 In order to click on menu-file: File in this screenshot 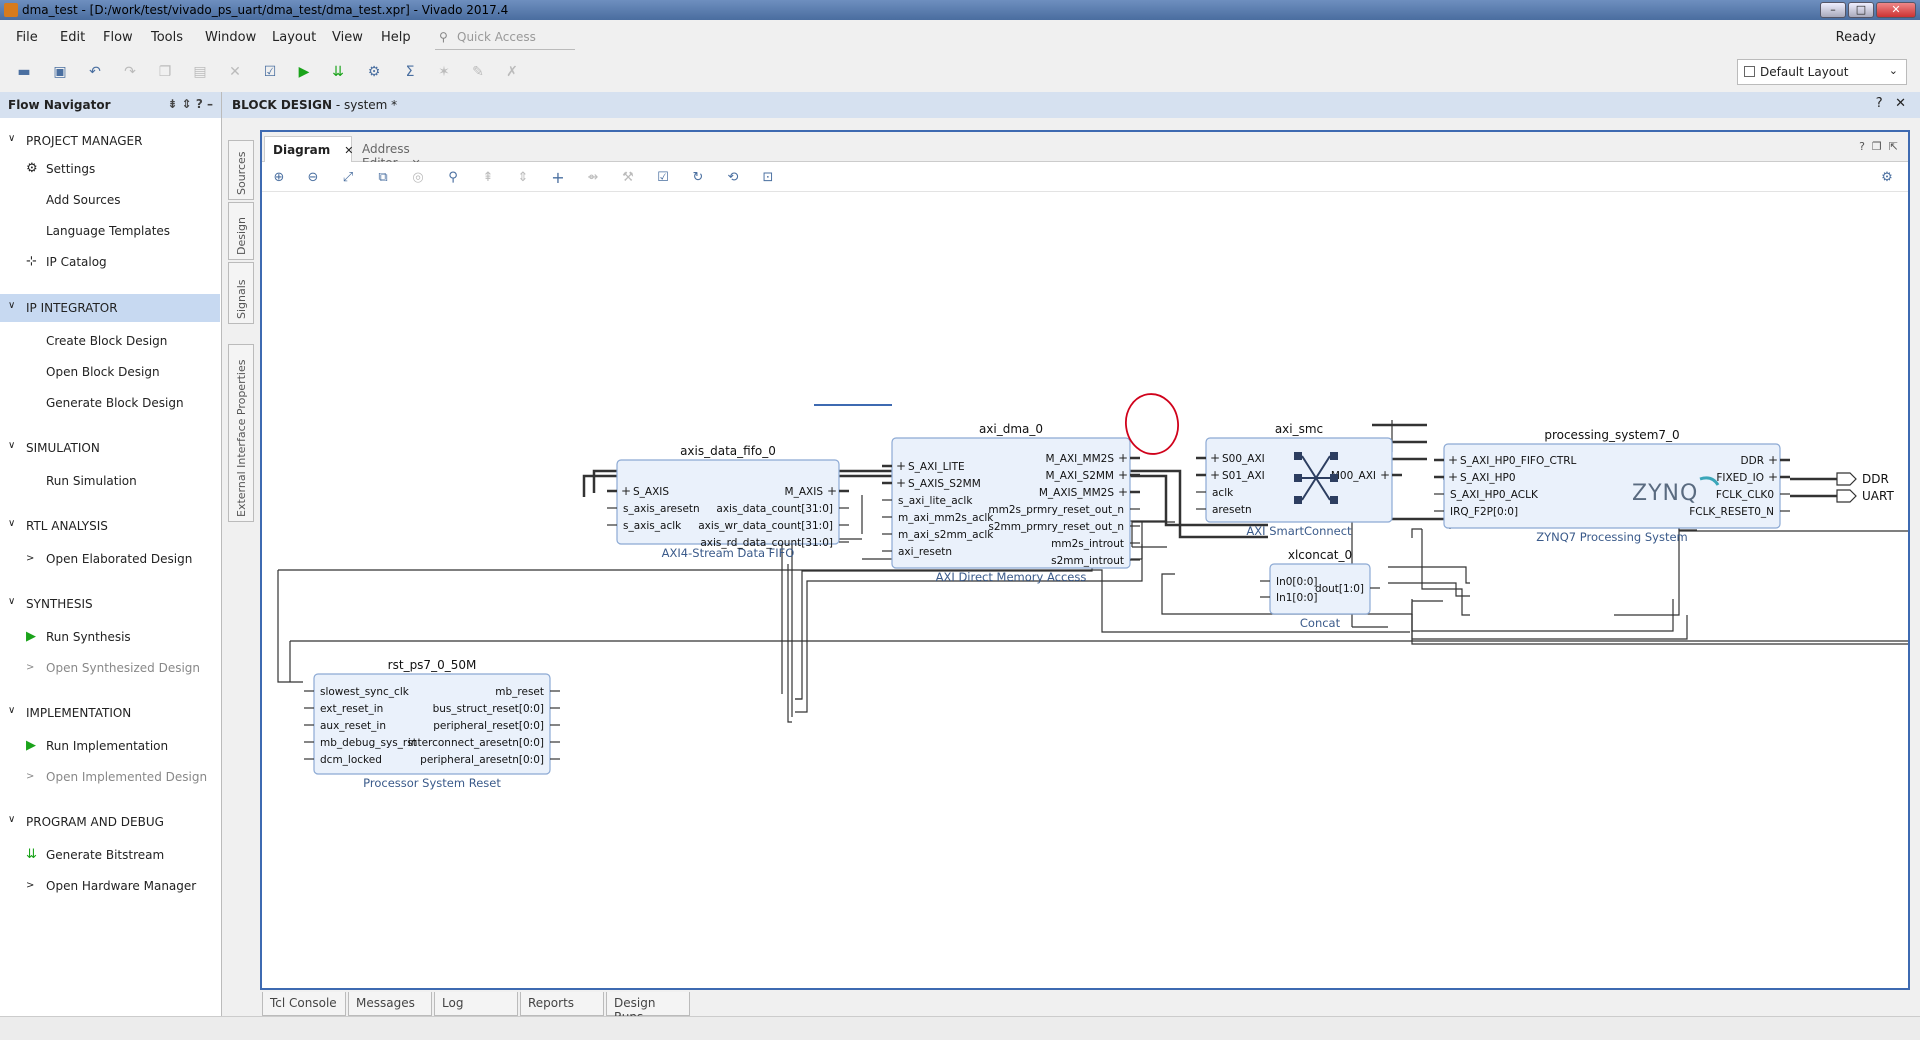, I will do `click(27, 37)`.